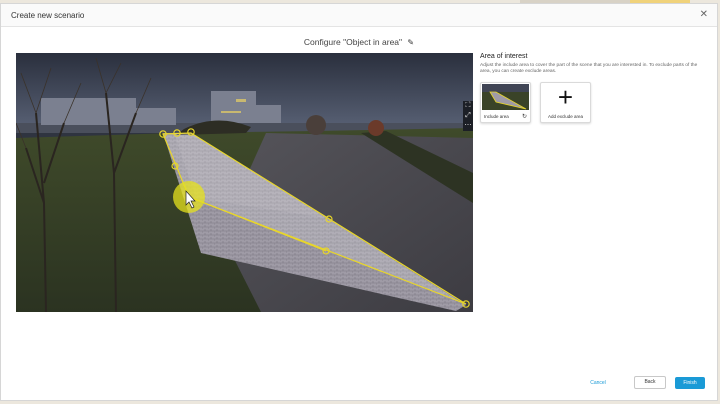 Image resolution: width=720 pixels, height=404 pixels. I want to click on close-icon: ✕, so click(704, 14).